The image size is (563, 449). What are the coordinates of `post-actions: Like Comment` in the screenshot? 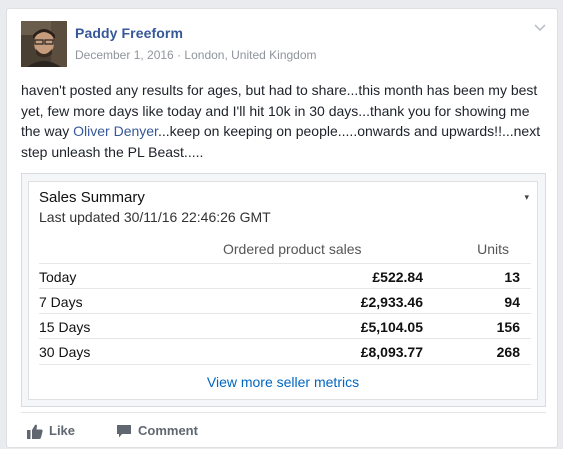 It's located at (283, 430).